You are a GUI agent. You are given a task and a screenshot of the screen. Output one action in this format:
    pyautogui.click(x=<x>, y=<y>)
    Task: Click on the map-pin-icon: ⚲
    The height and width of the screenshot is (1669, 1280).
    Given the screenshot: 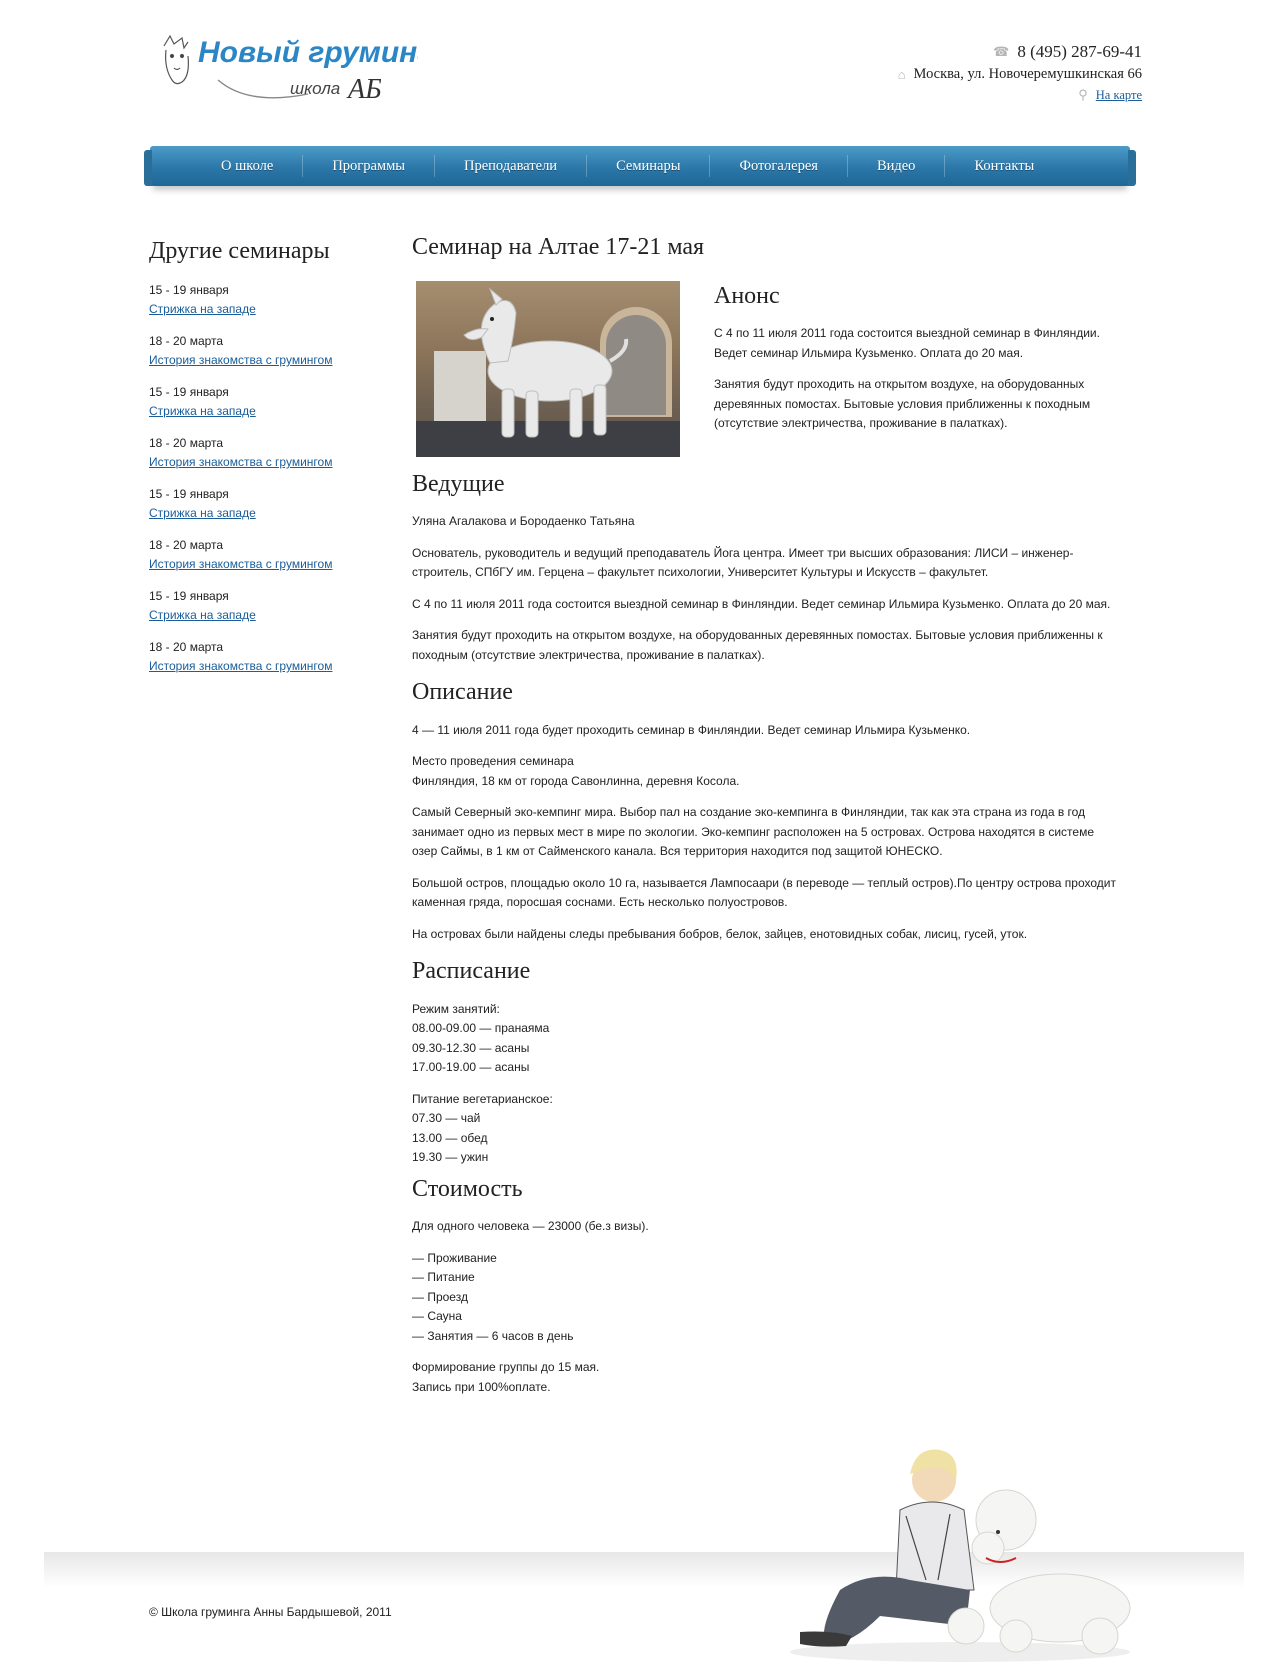 What is the action you would take?
    pyautogui.click(x=1083, y=94)
    